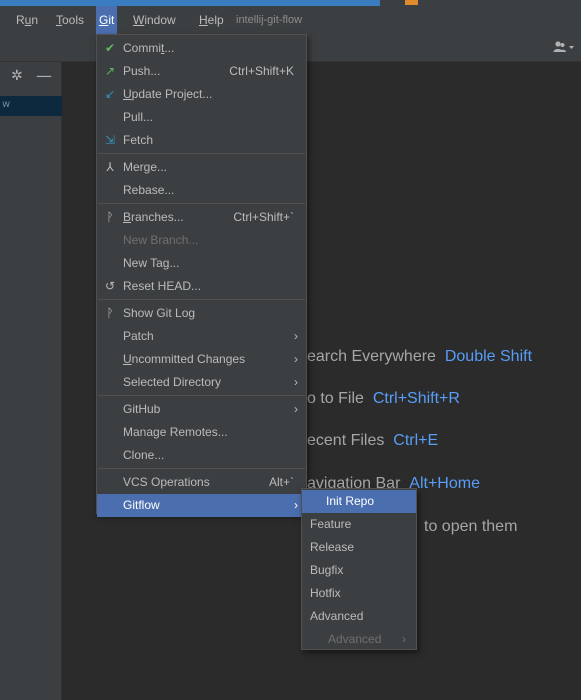  What do you see at coordinates (359, 547) in the screenshot?
I see `submenu-item-release: Release` at bounding box center [359, 547].